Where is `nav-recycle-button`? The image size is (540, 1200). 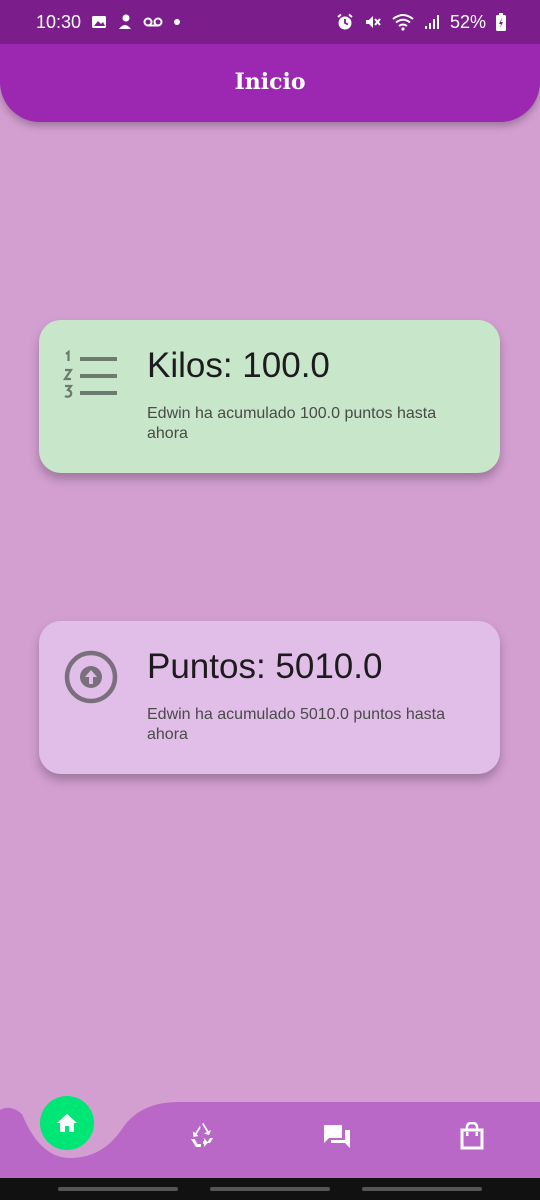
nav-recycle-button is located at coordinates (202, 1136).